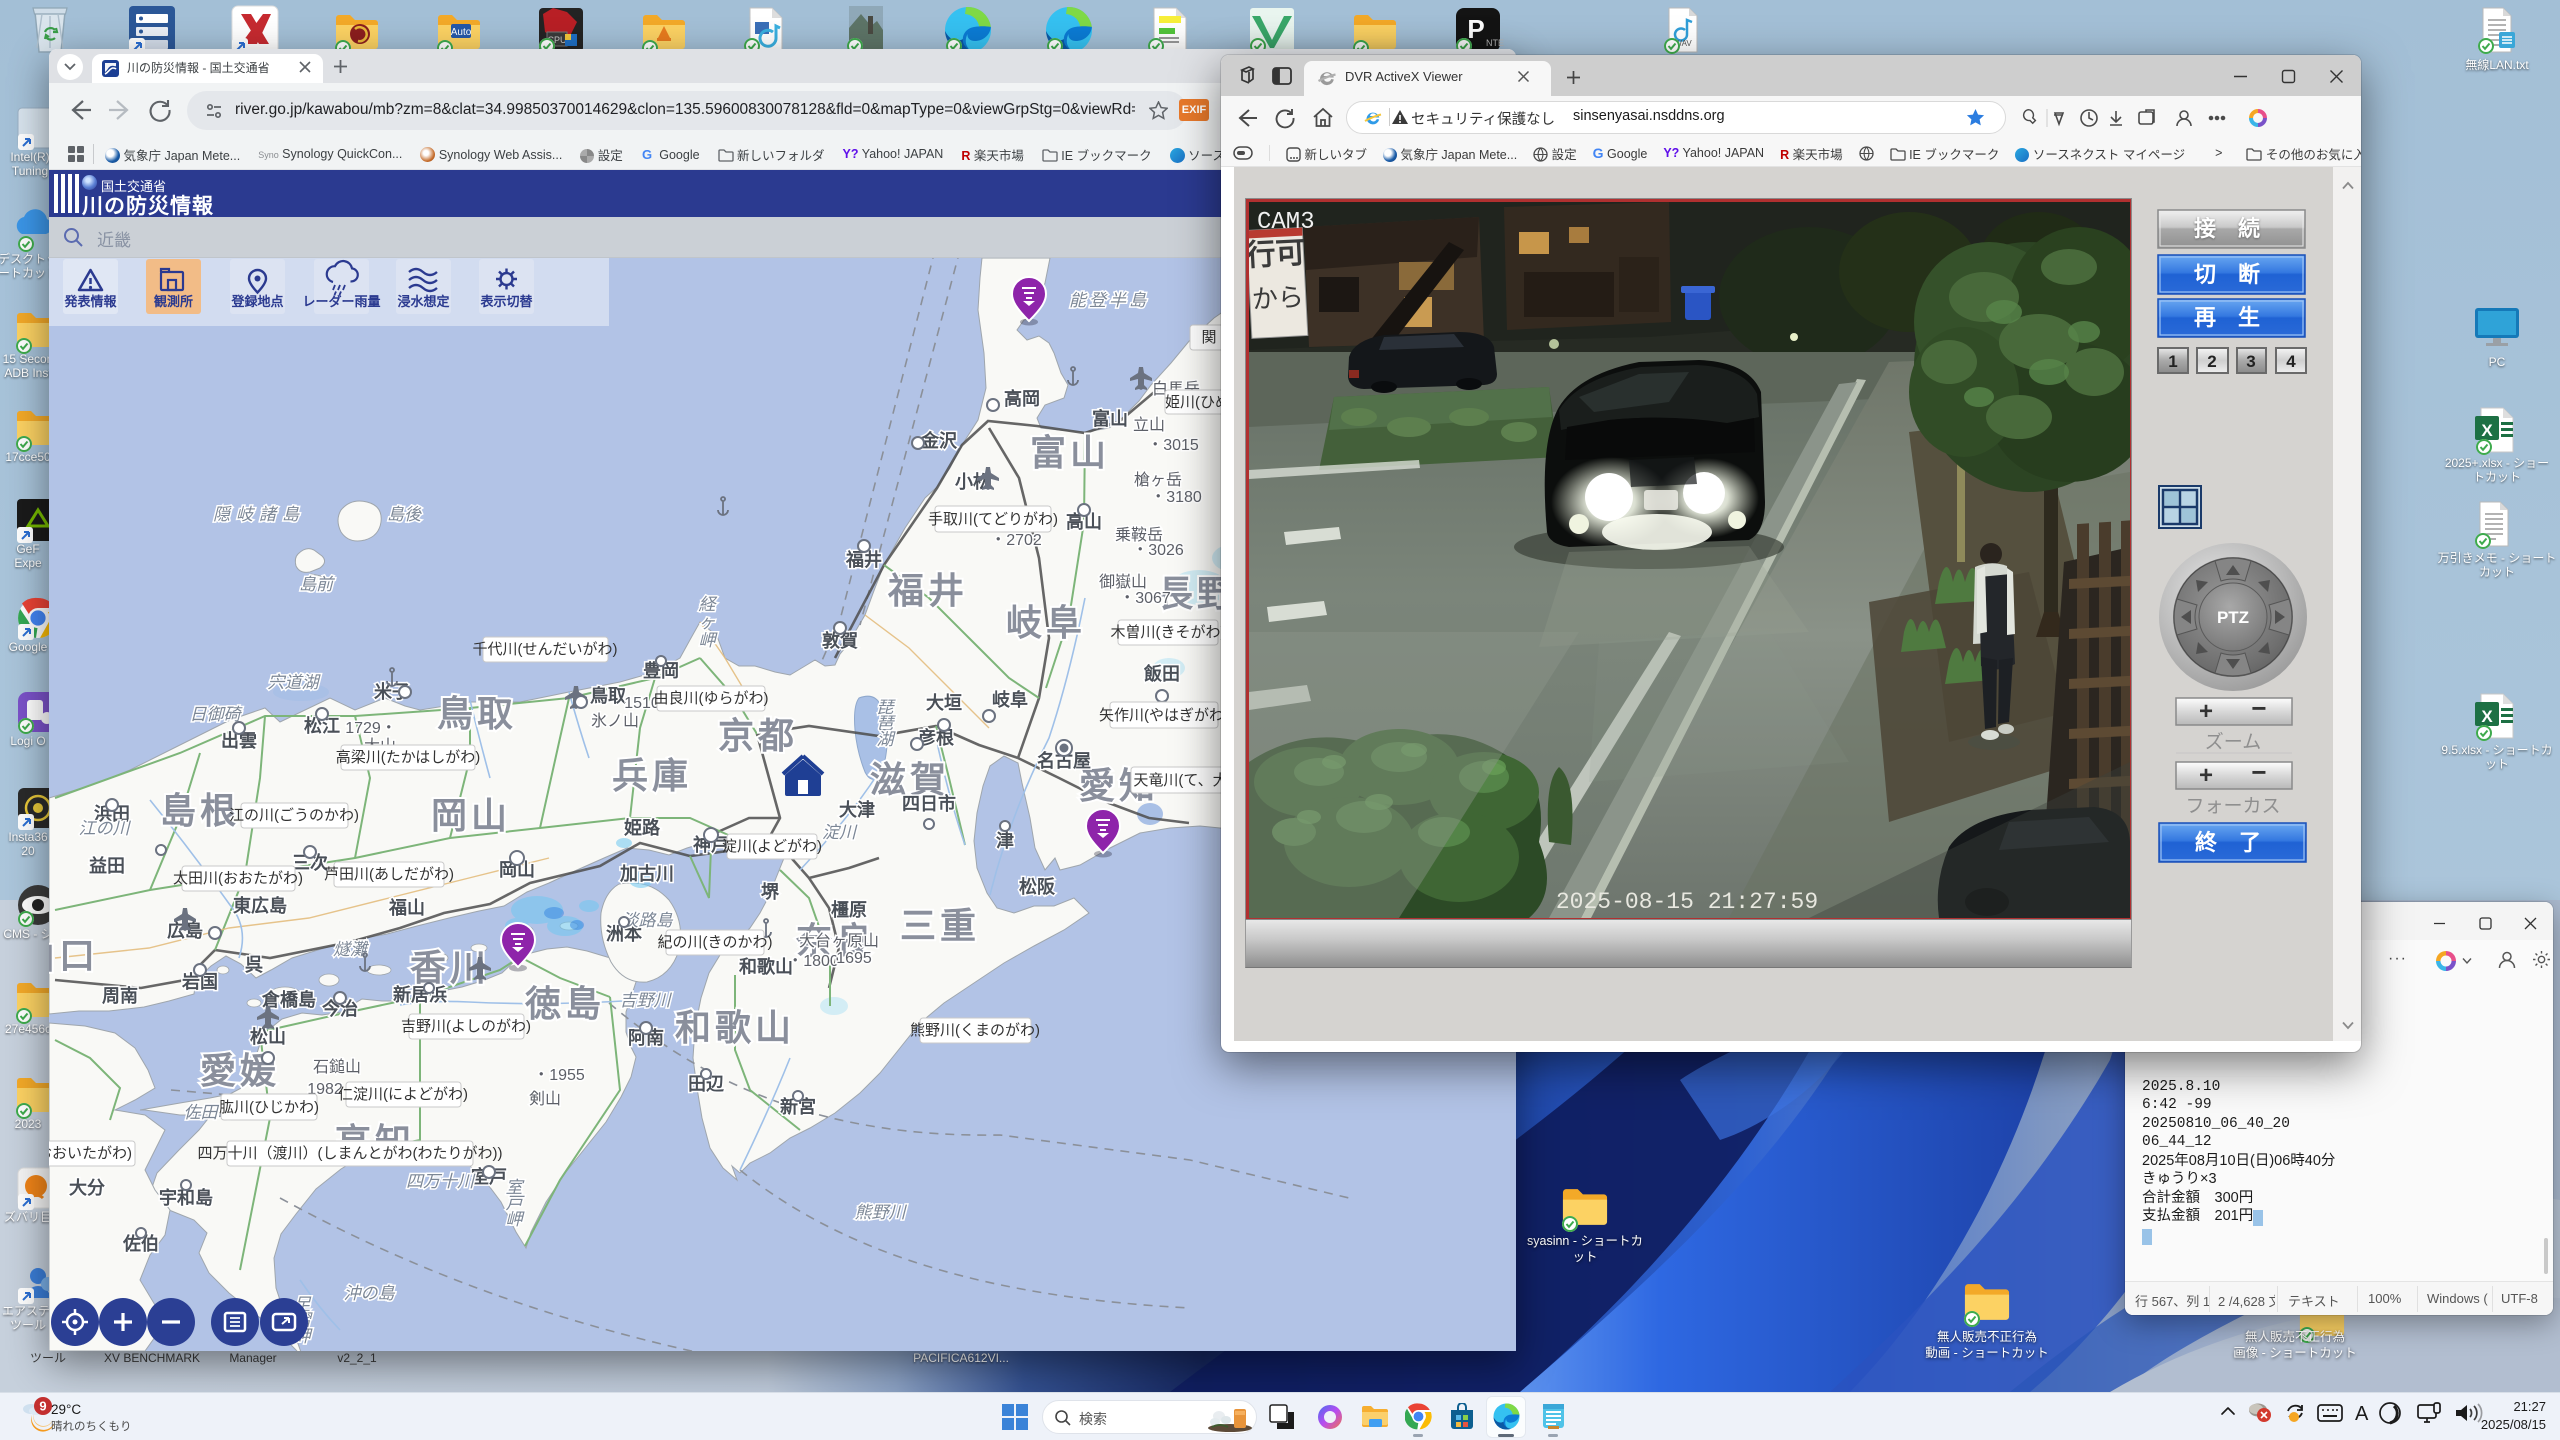  Describe the element at coordinates (27, 741) in the screenshot. I see `svg-text: Logi O` at that location.